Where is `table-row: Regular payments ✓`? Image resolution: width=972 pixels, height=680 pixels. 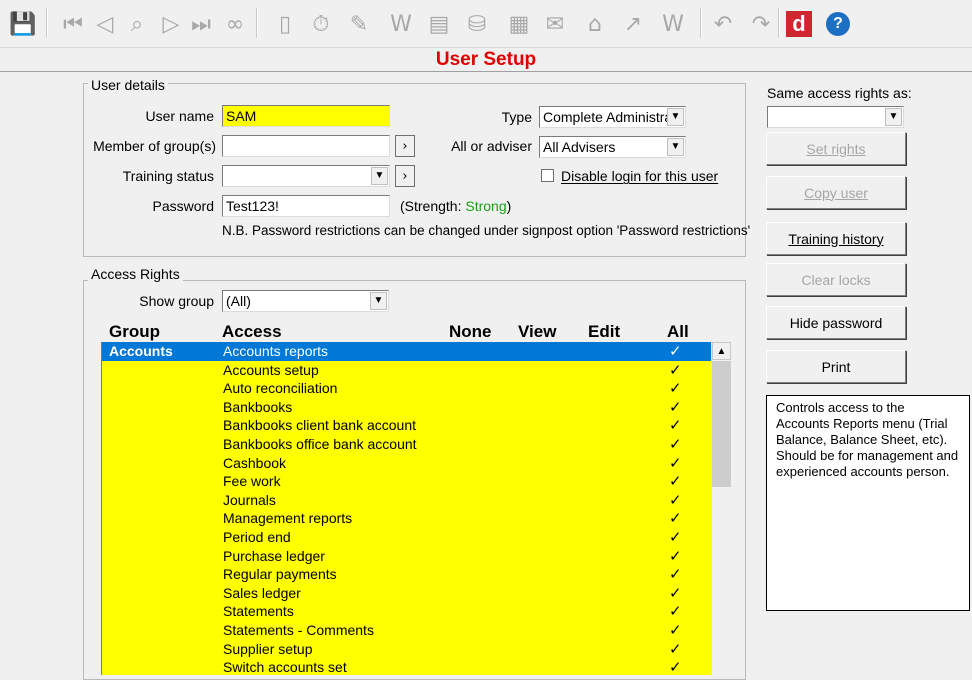
table-row: Regular payments ✓ is located at coordinates (406, 574).